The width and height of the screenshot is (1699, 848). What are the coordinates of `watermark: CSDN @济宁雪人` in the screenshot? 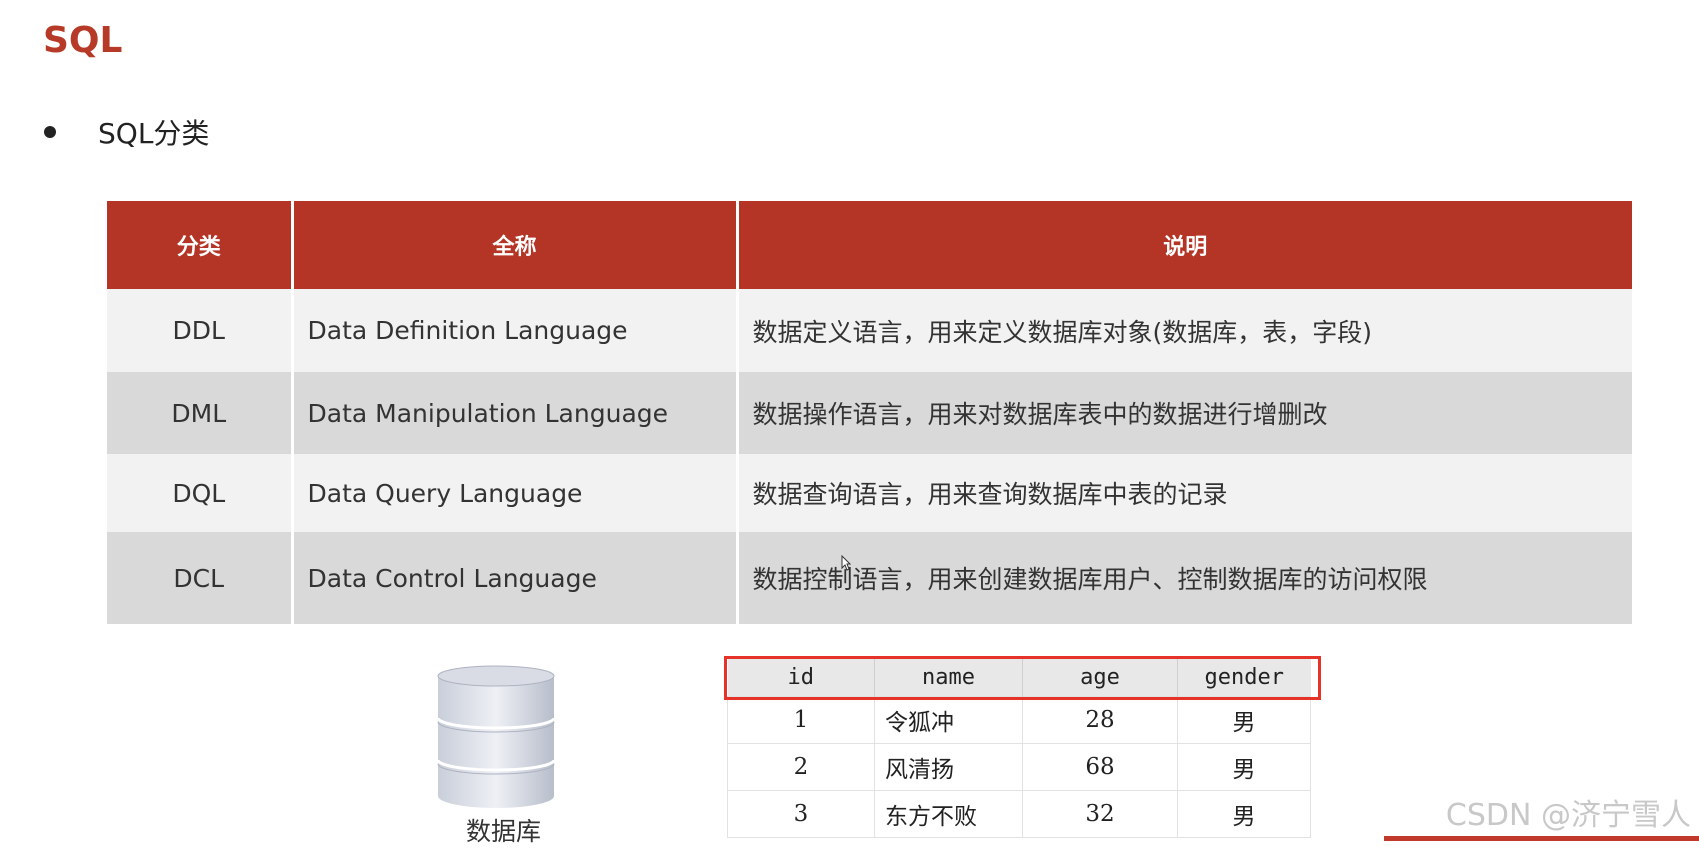 It's located at (1568, 815).